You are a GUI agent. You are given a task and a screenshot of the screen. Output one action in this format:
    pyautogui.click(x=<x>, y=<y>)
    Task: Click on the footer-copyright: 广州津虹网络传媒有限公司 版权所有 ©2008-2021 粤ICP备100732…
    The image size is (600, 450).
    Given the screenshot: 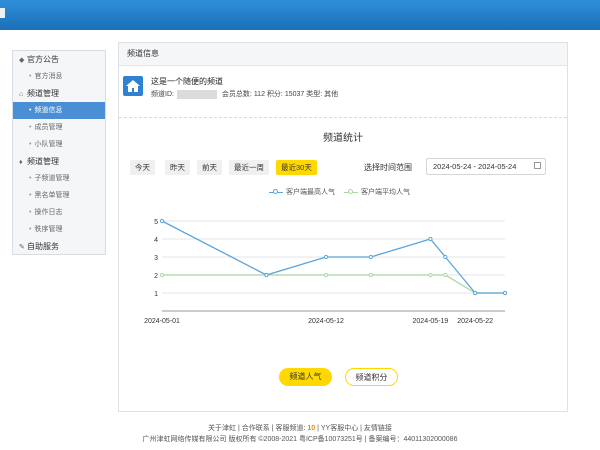 What is the action you would take?
    pyautogui.click(x=300, y=439)
    